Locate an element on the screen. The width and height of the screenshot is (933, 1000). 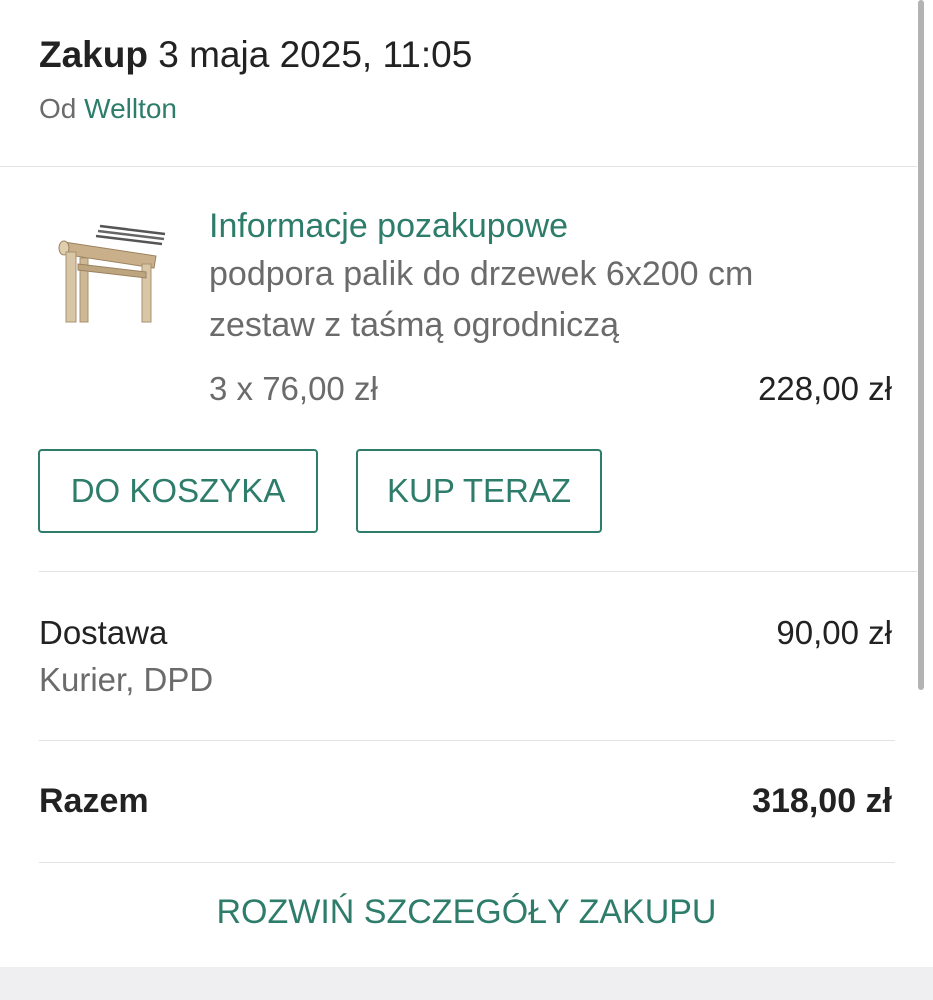
product-divider is located at coordinates (478, 571).